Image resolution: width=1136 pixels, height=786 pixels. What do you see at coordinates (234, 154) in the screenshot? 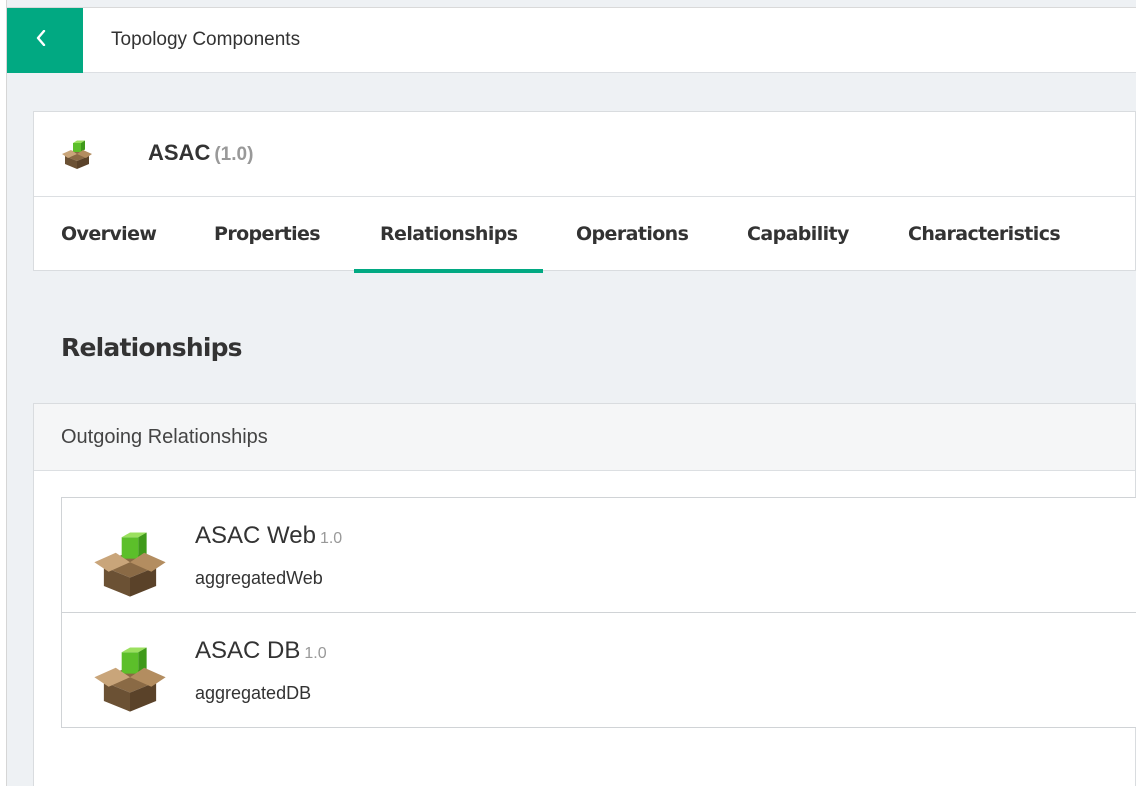
I see `component-version: (1.0)` at bounding box center [234, 154].